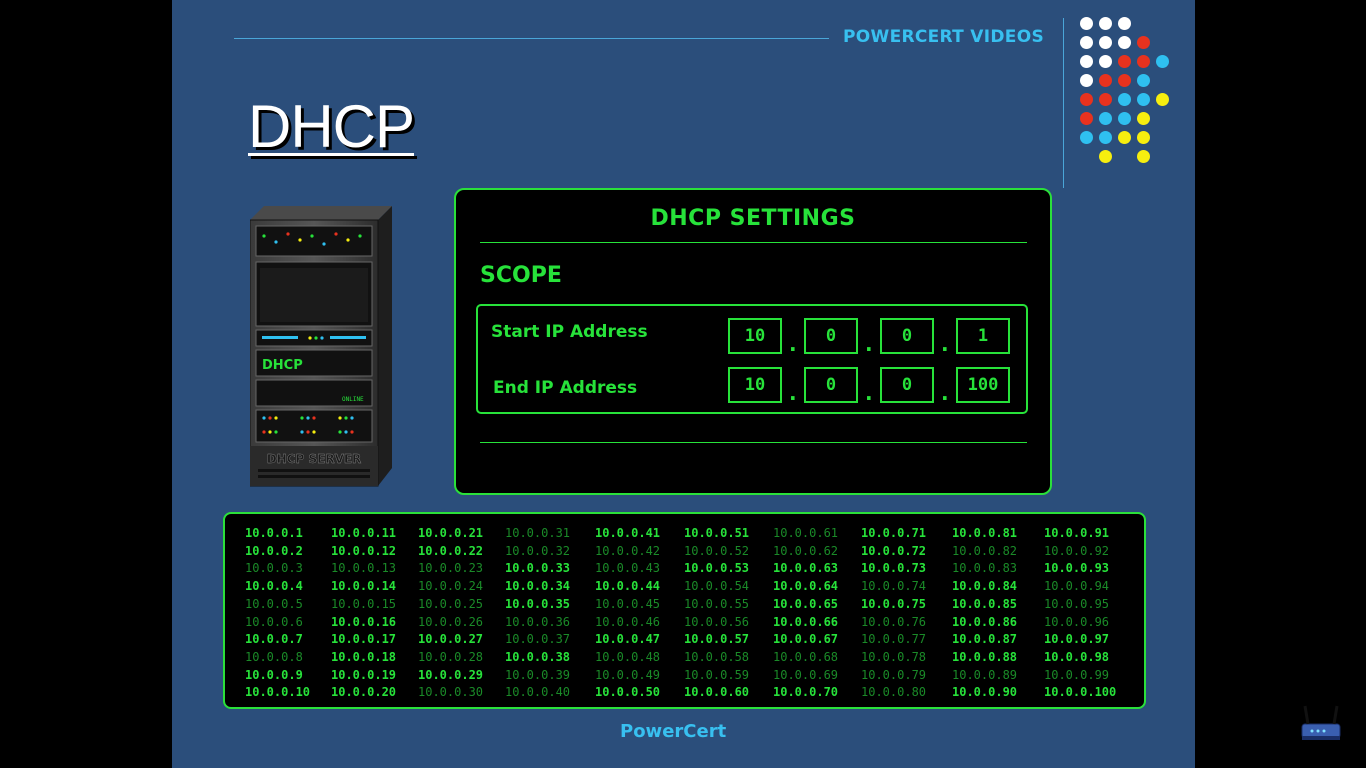  I want to click on pool-ip-address: 10.0.0.20, so click(364, 692).